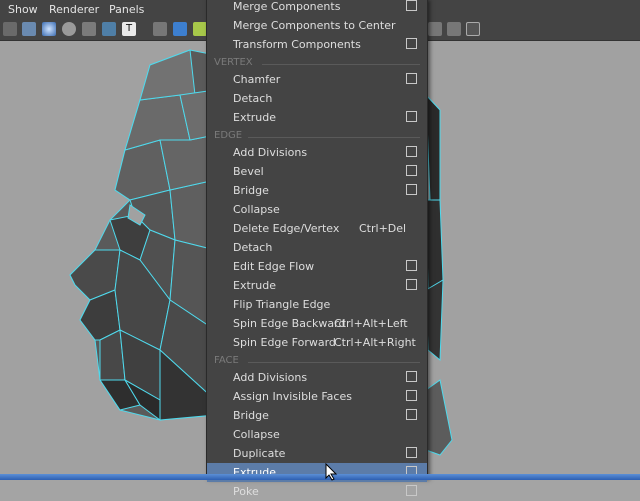 The width and height of the screenshot is (640, 501). I want to click on lights-icon, so click(109, 29).